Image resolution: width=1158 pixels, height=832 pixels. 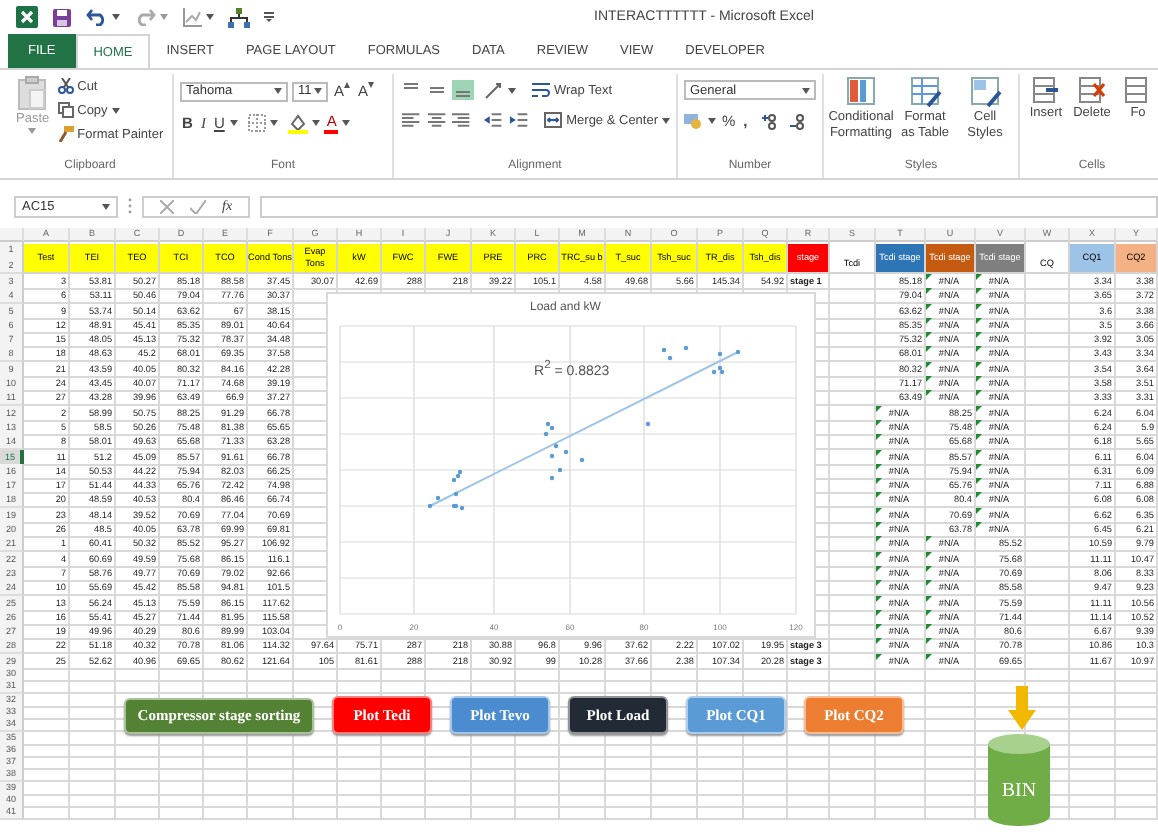 I want to click on hierarchy-icon, so click(x=239, y=17).